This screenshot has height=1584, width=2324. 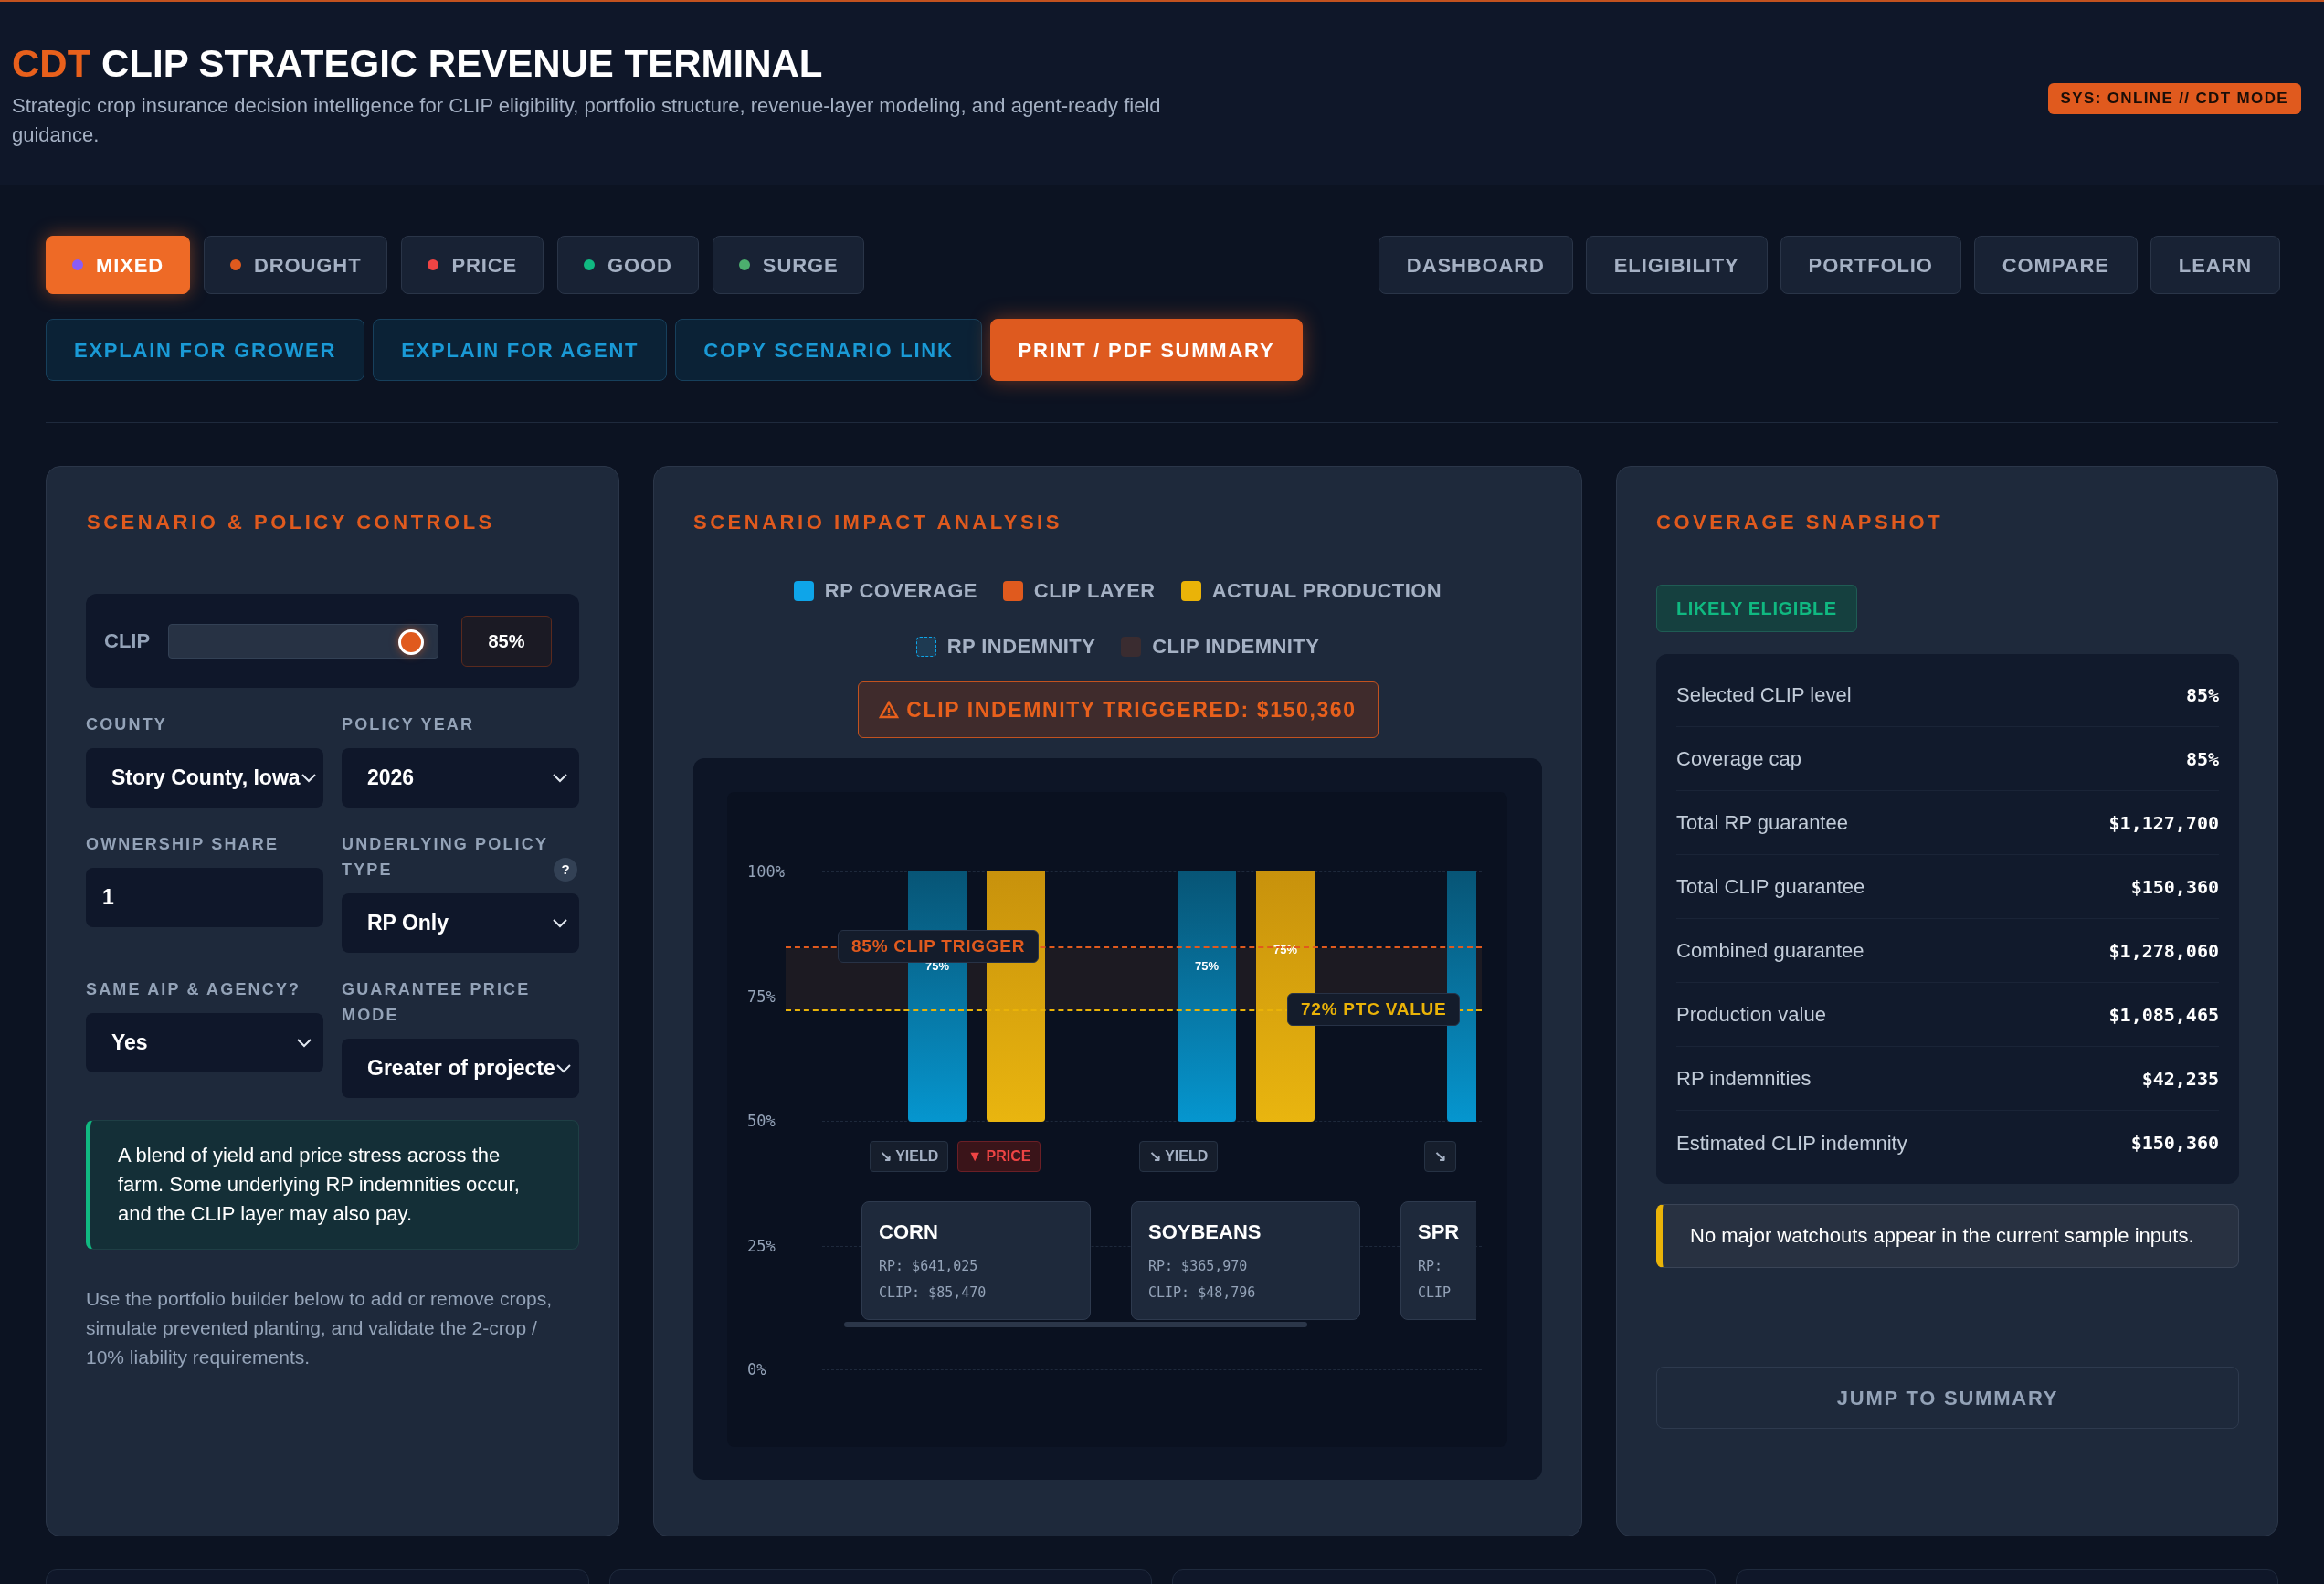 I want to click on watchout-note: No major watchouts appear in the current sample inputs., so click(x=1947, y=1236).